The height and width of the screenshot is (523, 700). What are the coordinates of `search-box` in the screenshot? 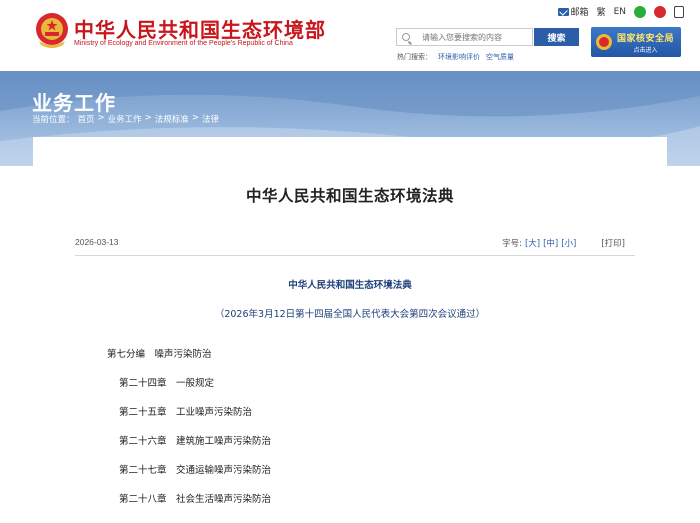 It's located at (464, 37).